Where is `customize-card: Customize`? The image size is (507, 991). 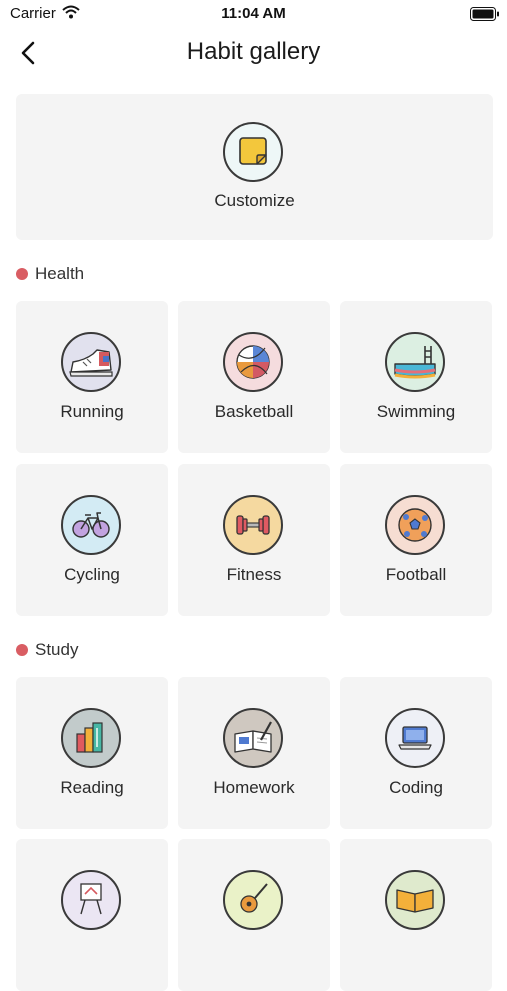 customize-card: Customize is located at coordinates (254, 167).